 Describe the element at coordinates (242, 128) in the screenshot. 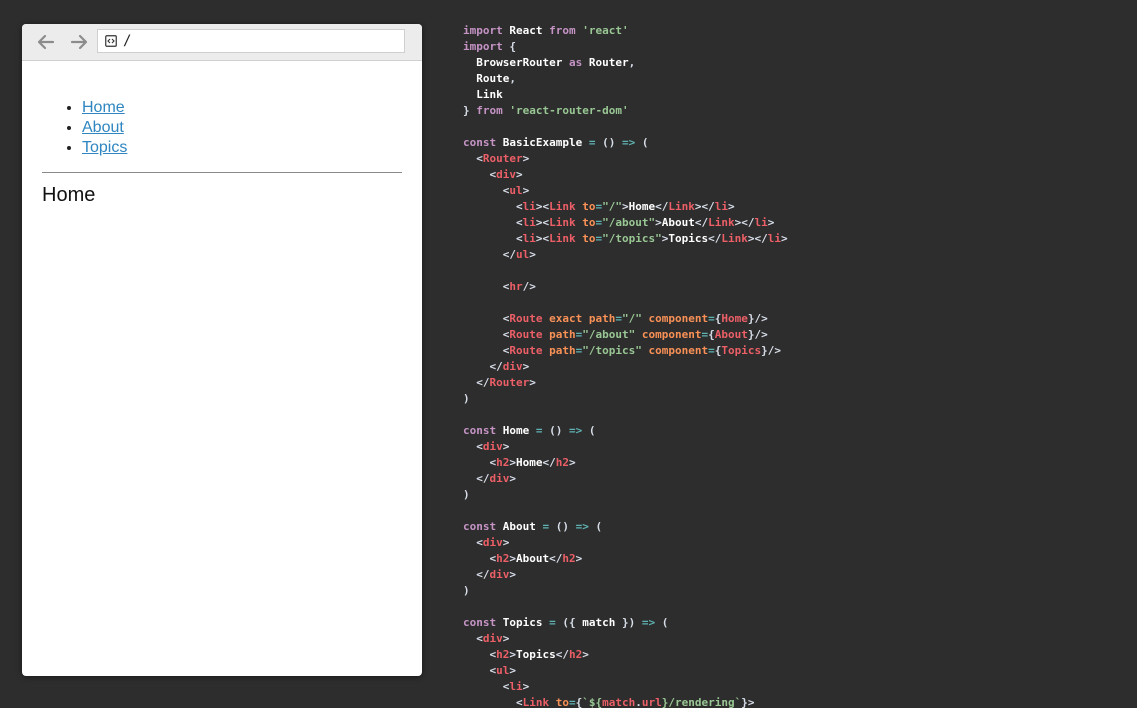

I see `nav-item-about: About` at that location.